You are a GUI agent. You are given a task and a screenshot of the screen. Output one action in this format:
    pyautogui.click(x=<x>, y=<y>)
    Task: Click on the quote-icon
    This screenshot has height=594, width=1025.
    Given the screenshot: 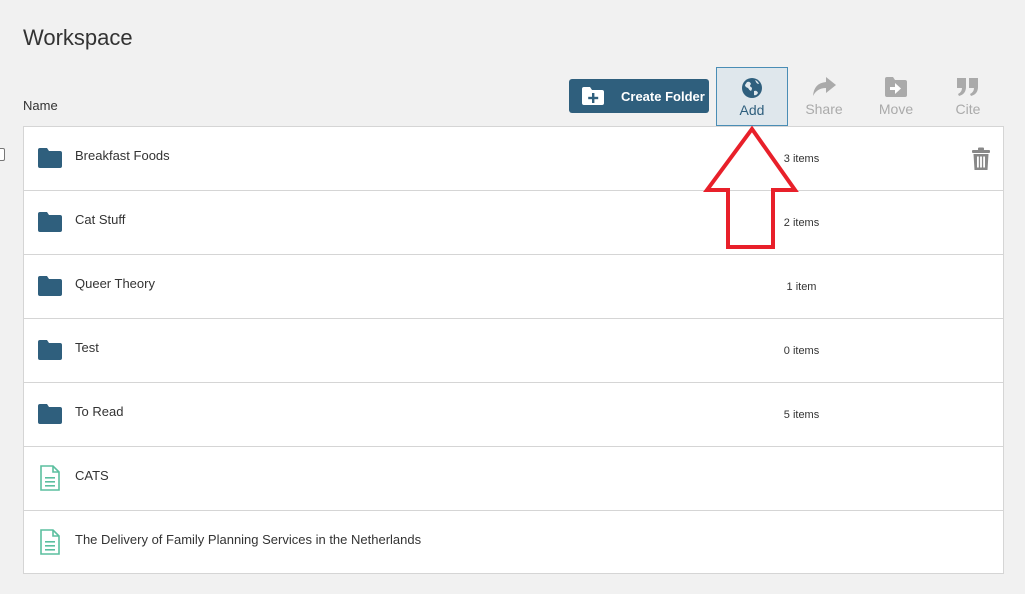 What is the action you would take?
    pyautogui.click(x=967, y=87)
    